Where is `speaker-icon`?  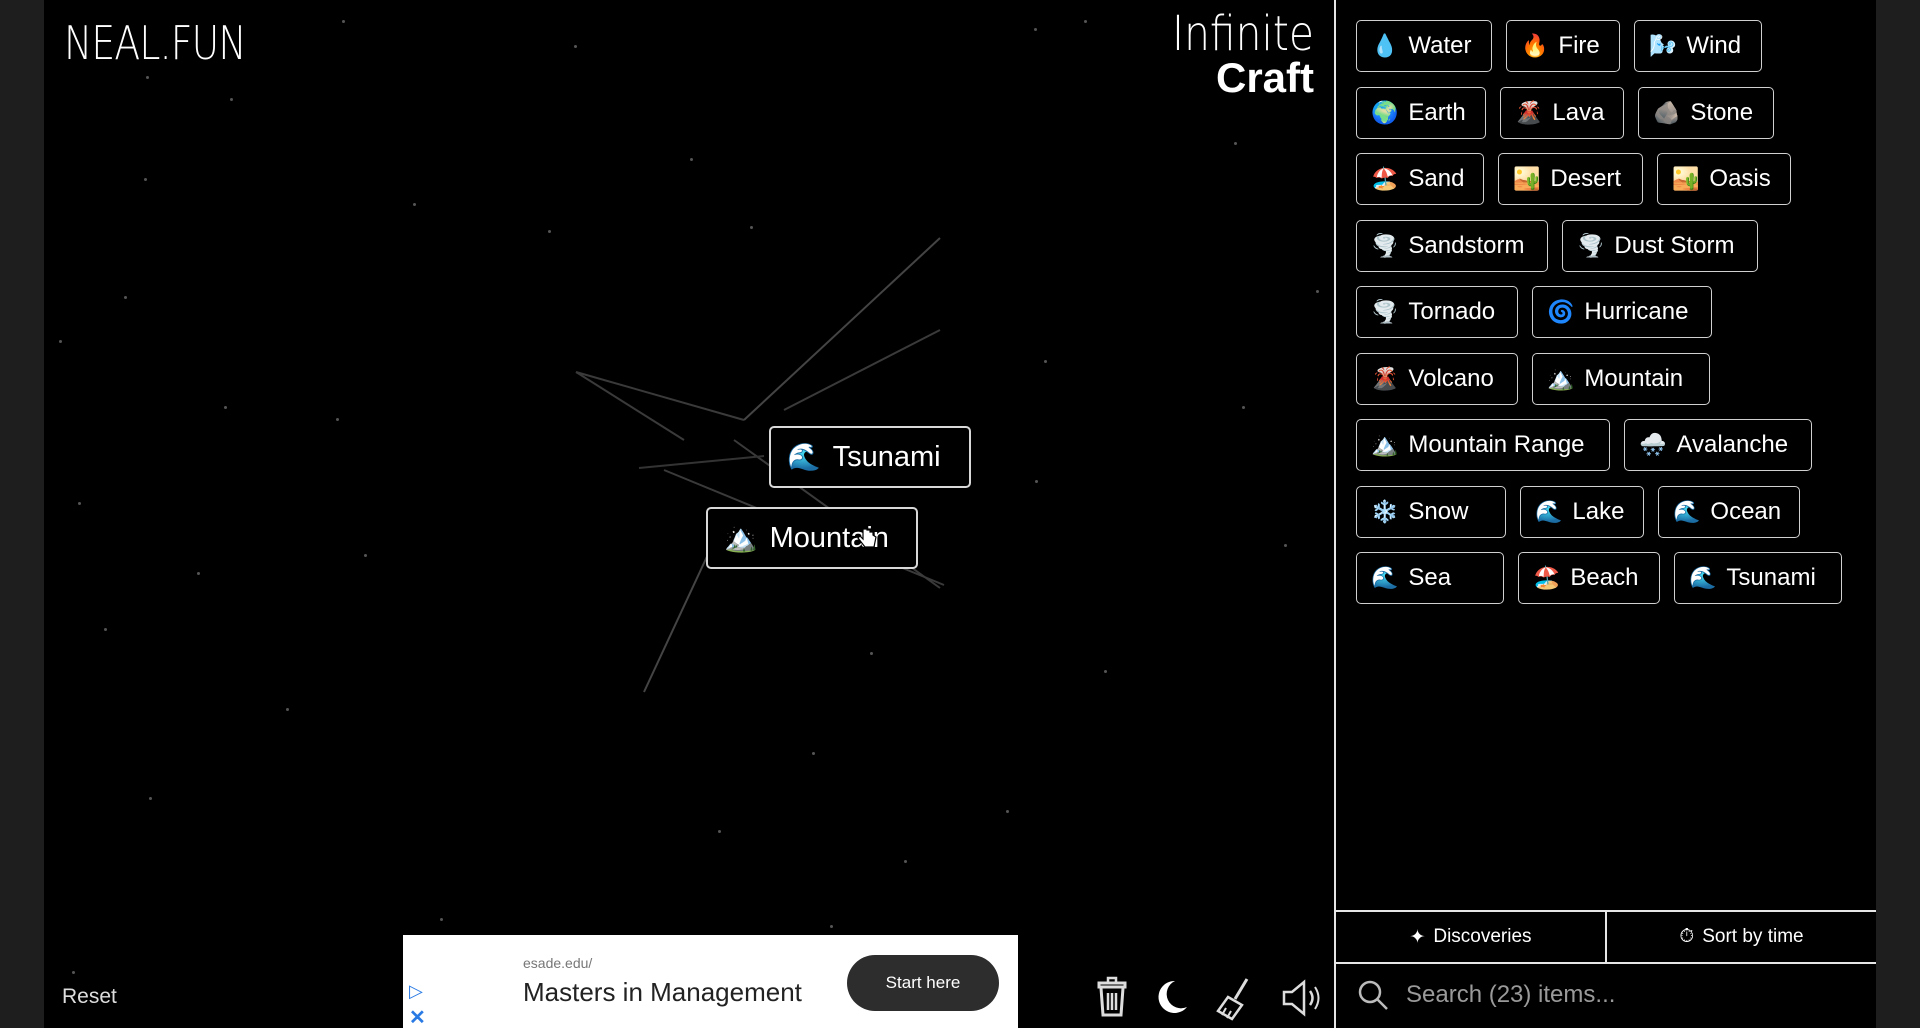
speaker-icon is located at coordinates (1301, 998).